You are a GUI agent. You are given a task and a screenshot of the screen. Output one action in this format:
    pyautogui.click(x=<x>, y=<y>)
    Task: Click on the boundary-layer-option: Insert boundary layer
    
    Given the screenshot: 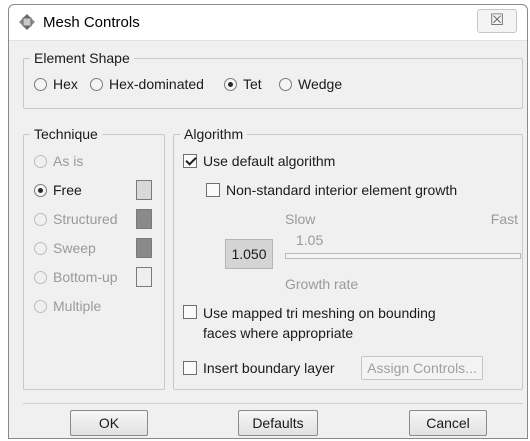 What is the action you would take?
    pyautogui.click(x=259, y=368)
    